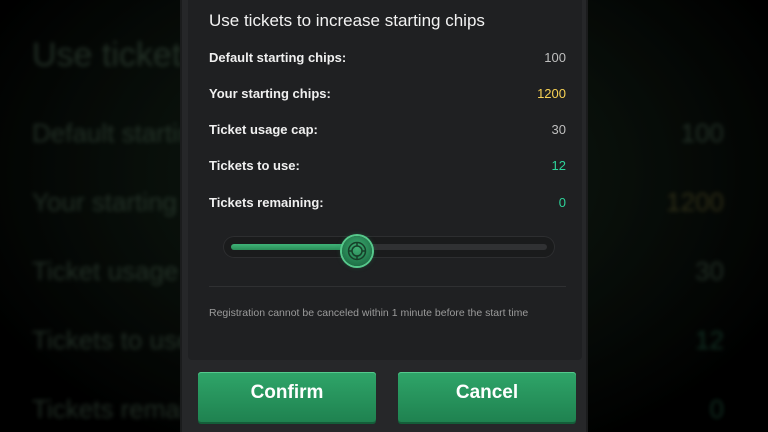 The image size is (768, 432). Describe the element at coordinates (558, 165) in the screenshot. I see `tickets-to-use-value: 12` at that location.